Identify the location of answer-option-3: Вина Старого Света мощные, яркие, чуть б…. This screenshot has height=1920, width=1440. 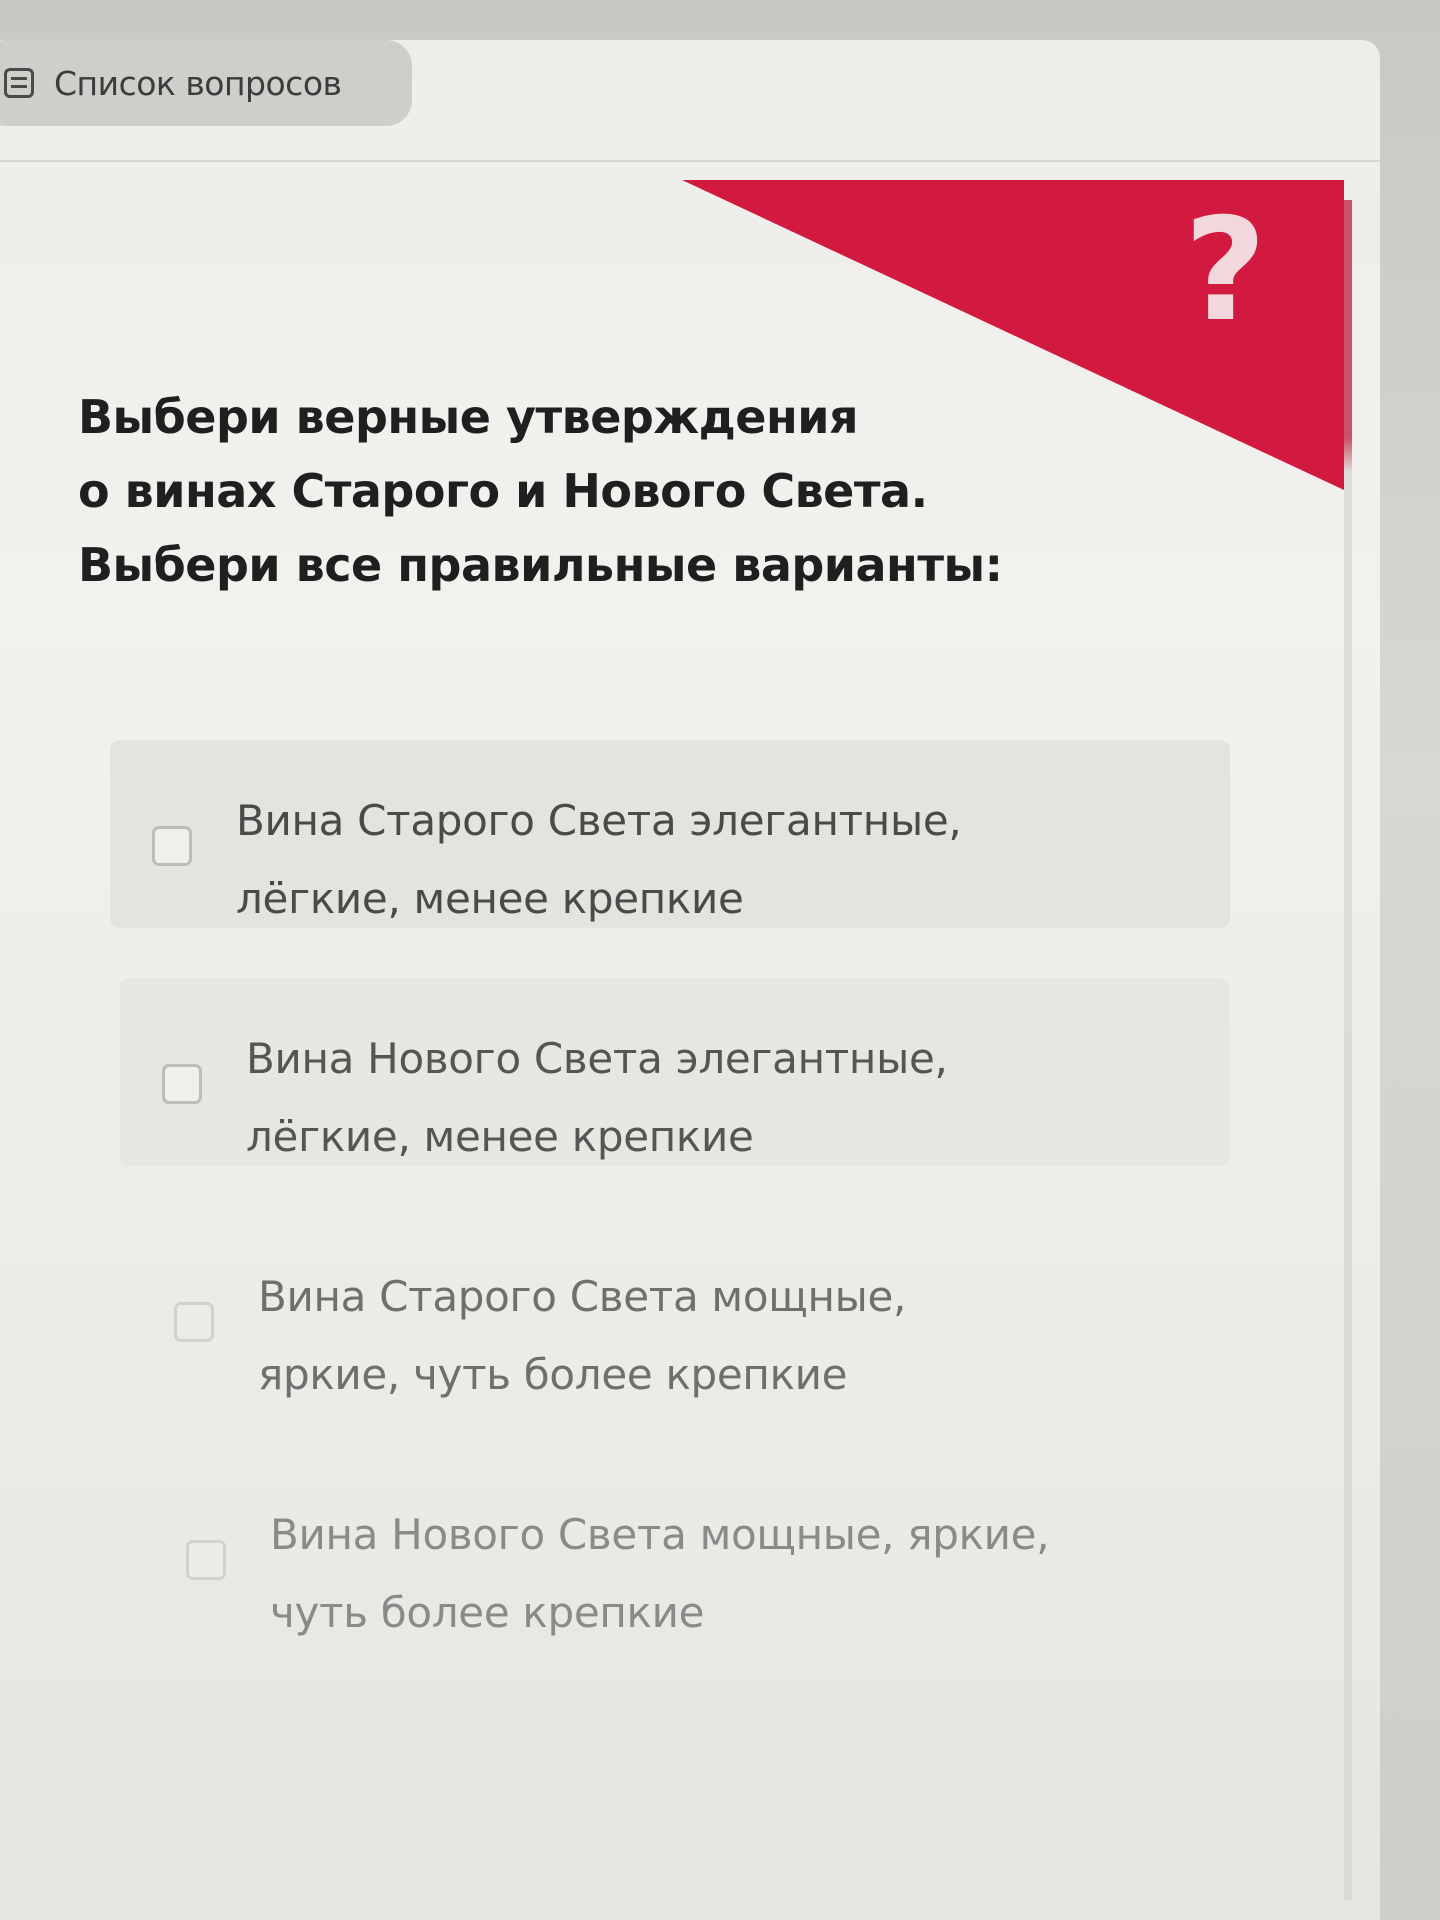
(681, 1310).